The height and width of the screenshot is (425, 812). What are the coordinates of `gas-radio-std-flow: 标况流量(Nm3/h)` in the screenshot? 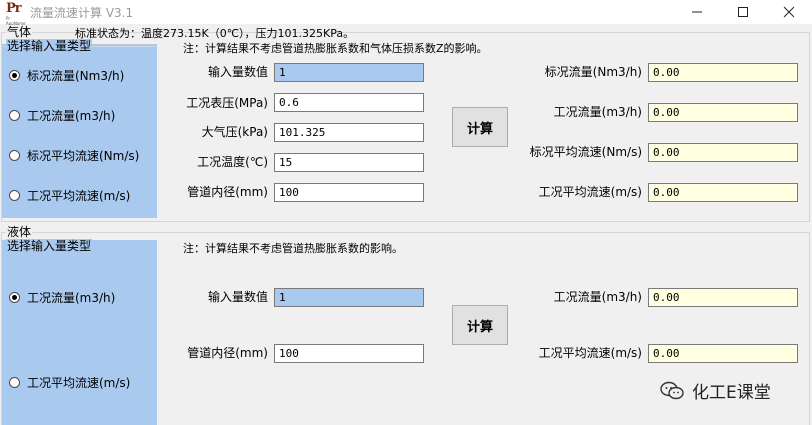 It's located at (66, 75).